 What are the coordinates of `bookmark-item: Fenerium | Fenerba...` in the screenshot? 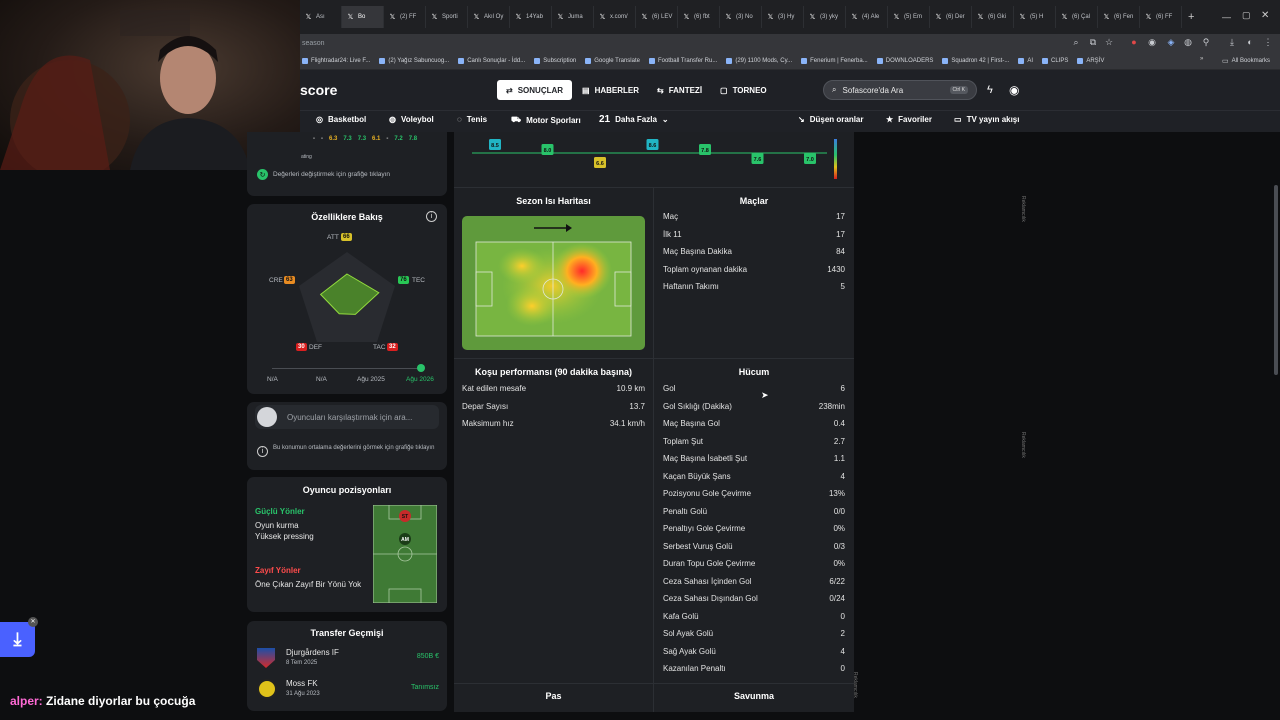 It's located at (834, 60).